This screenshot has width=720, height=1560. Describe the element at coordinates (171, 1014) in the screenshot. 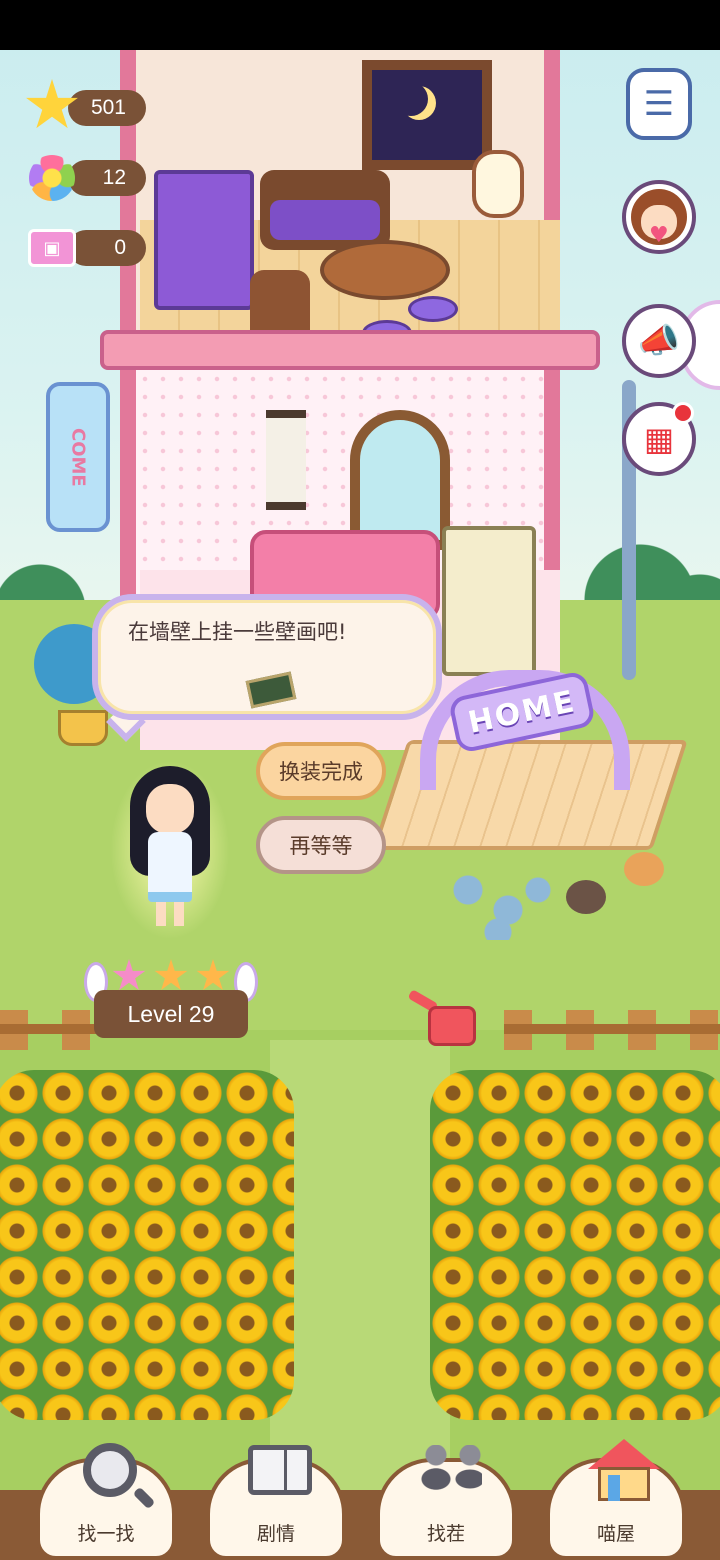

I see `level-label: Level 29` at that location.